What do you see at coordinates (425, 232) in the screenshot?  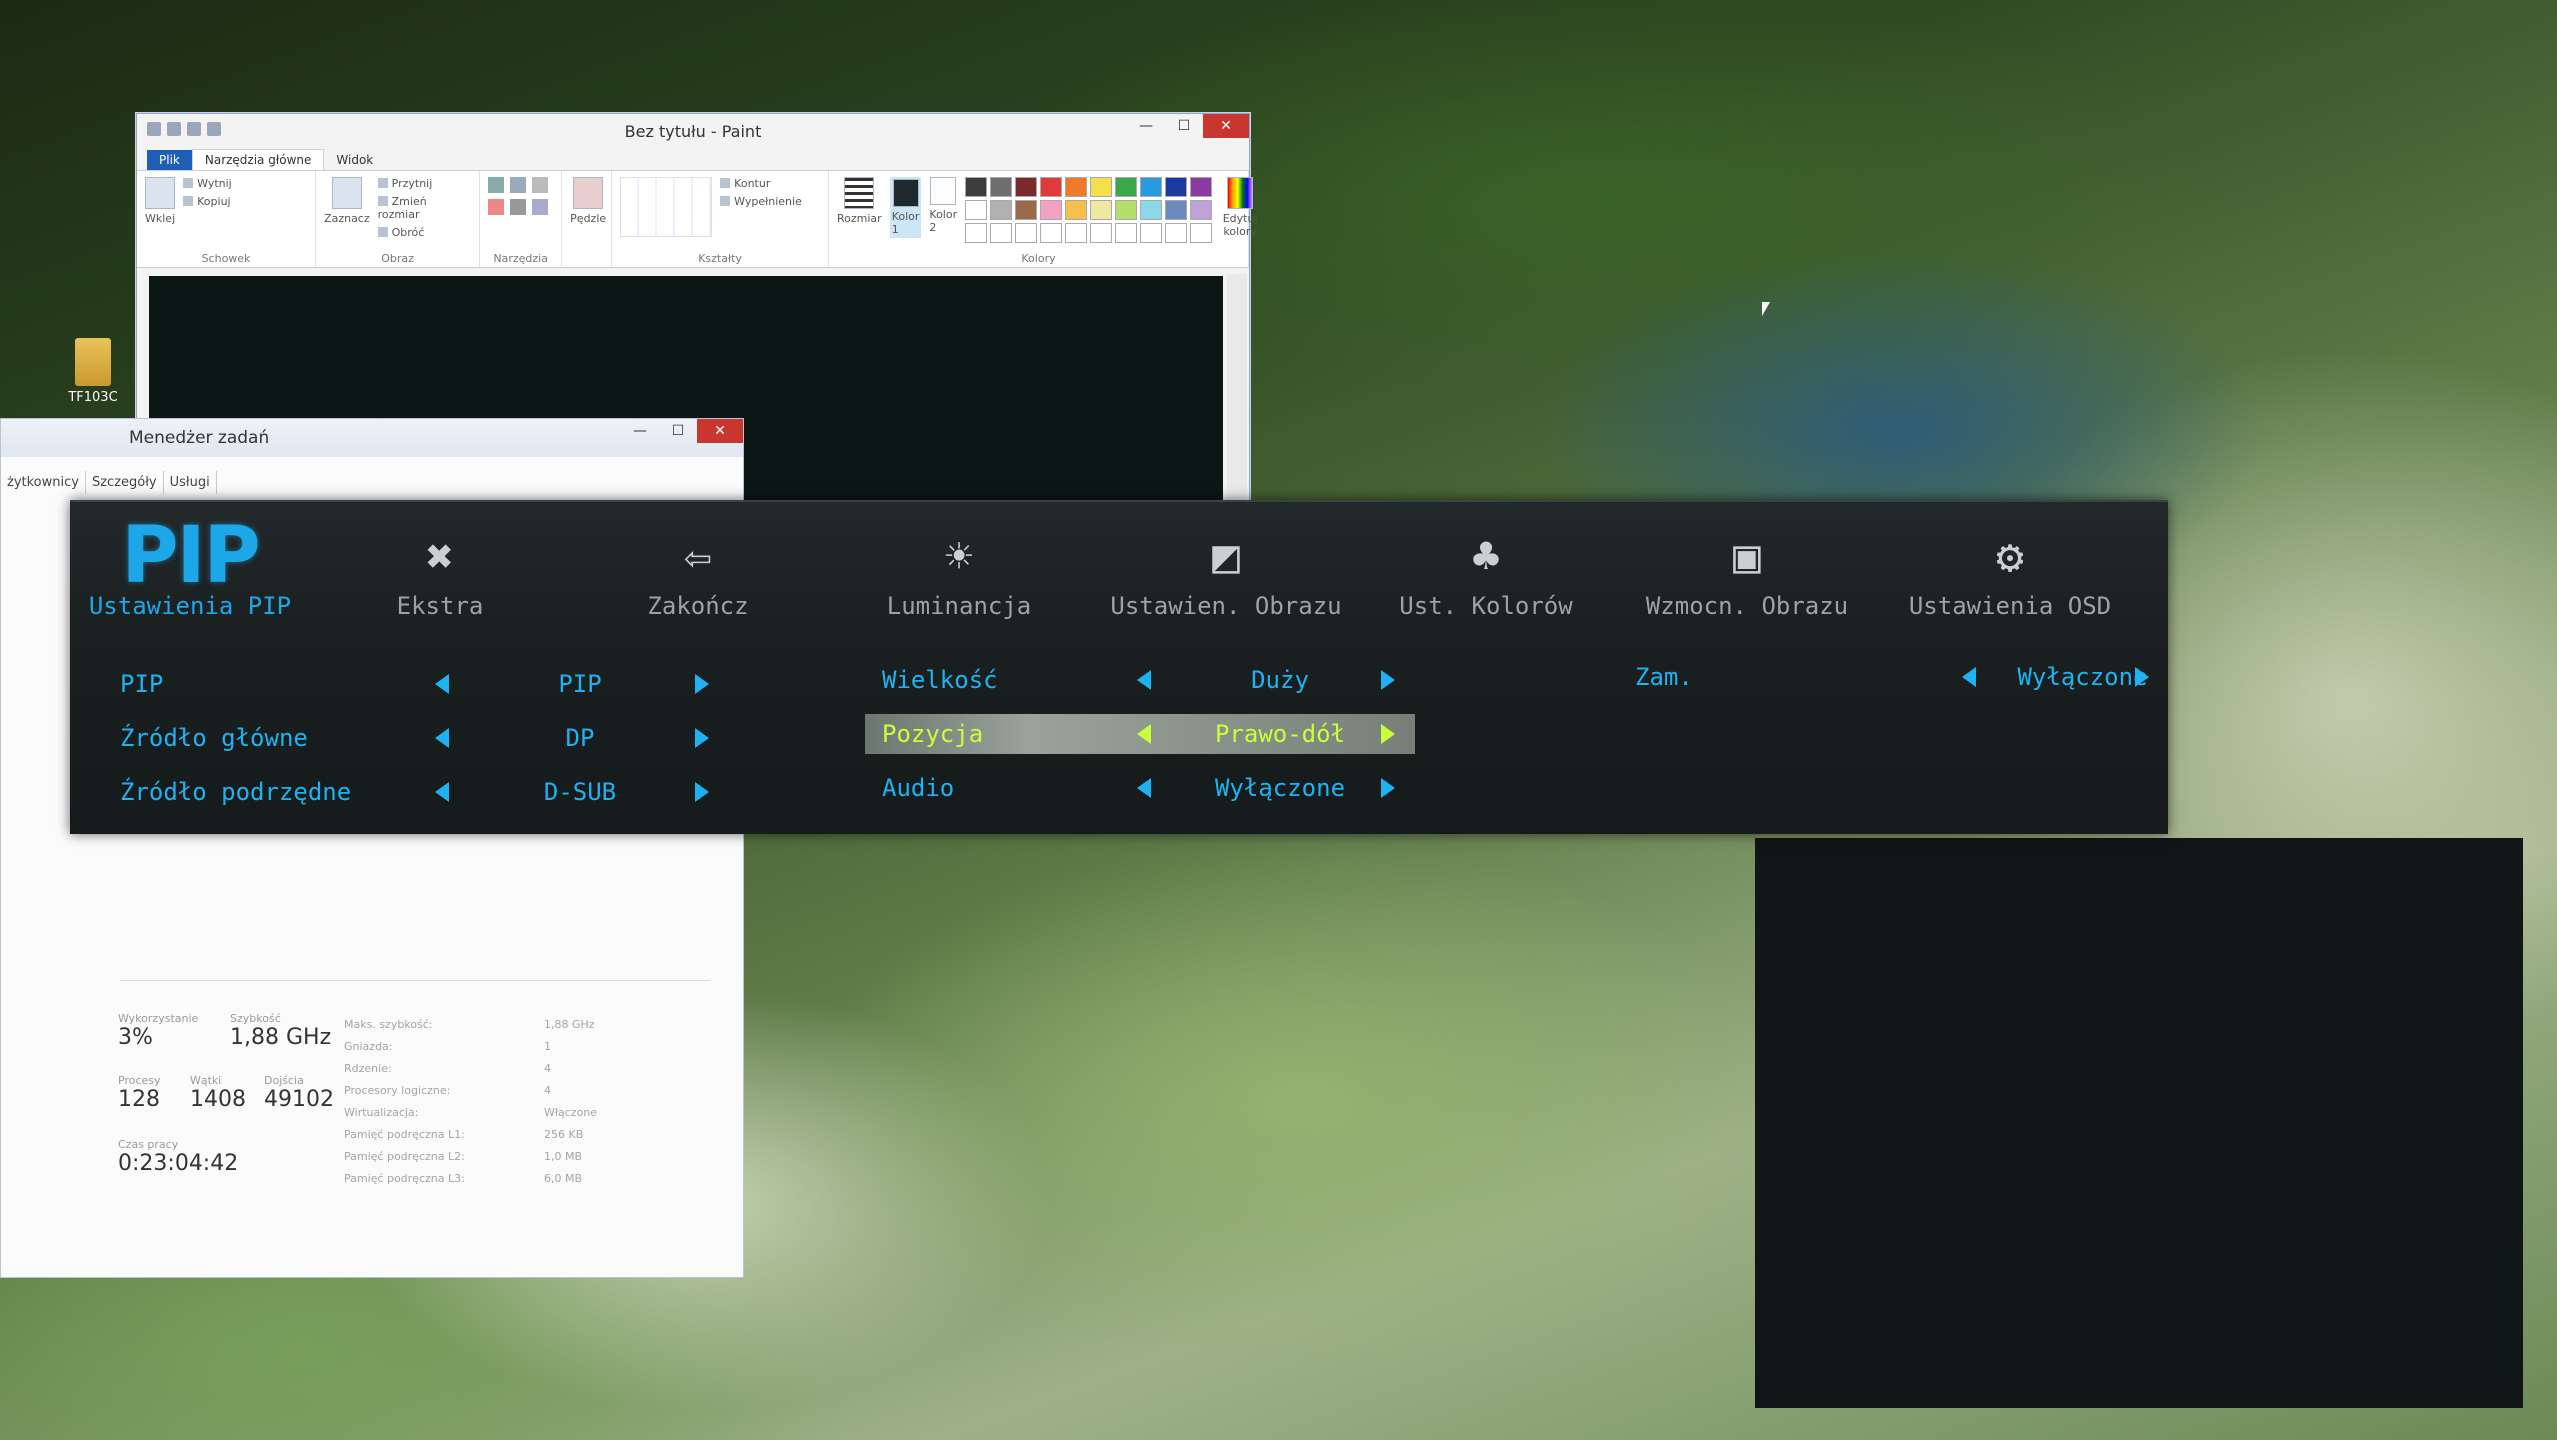 I see `rotate-button: Obróć` at bounding box center [425, 232].